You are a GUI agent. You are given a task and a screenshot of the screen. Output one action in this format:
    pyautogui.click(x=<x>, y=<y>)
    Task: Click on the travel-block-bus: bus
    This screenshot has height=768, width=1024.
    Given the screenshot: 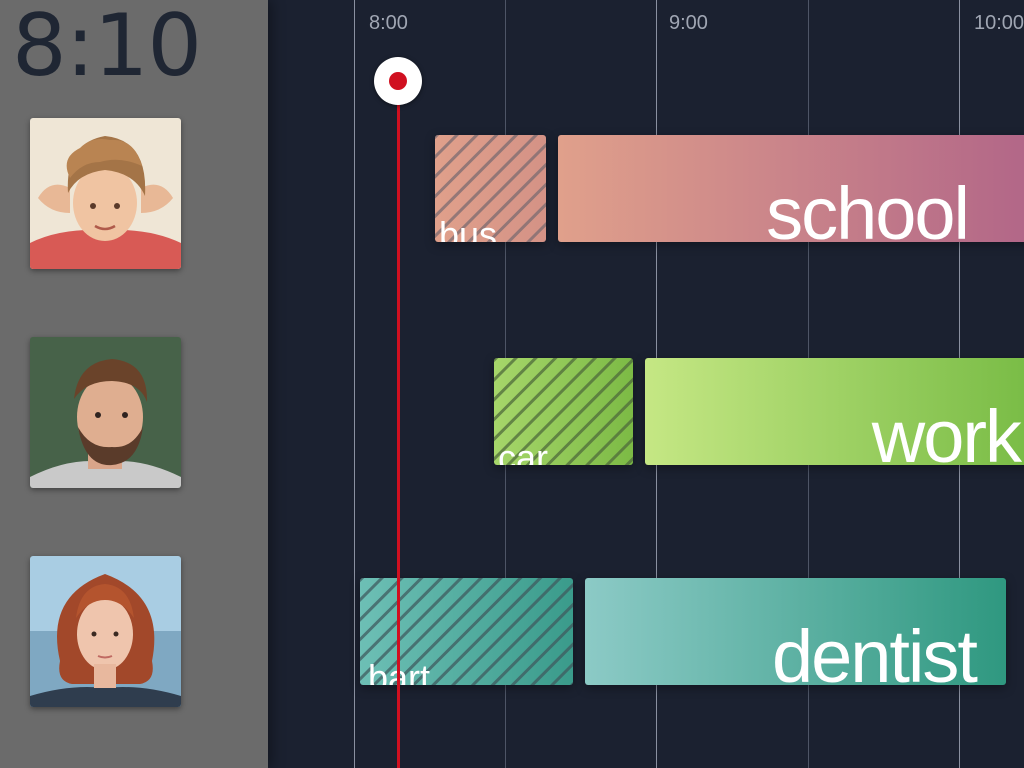 What is the action you would take?
    pyautogui.click(x=490, y=188)
    